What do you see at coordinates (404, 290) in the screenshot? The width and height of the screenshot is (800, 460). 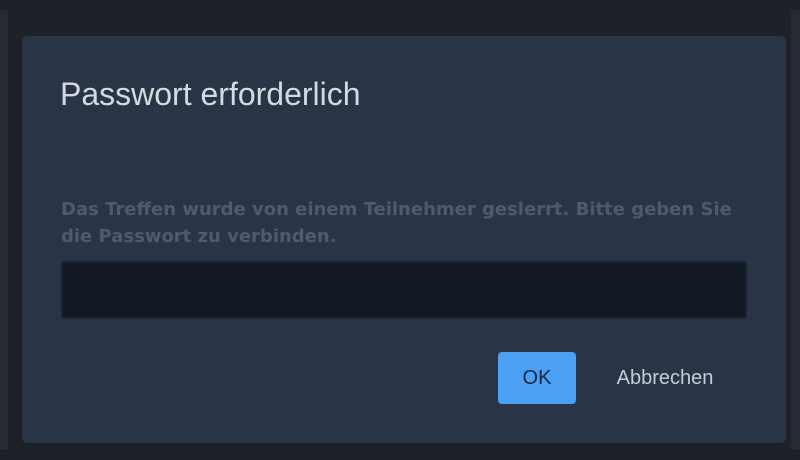 I see `password-input` at bounding box center [404, 290].